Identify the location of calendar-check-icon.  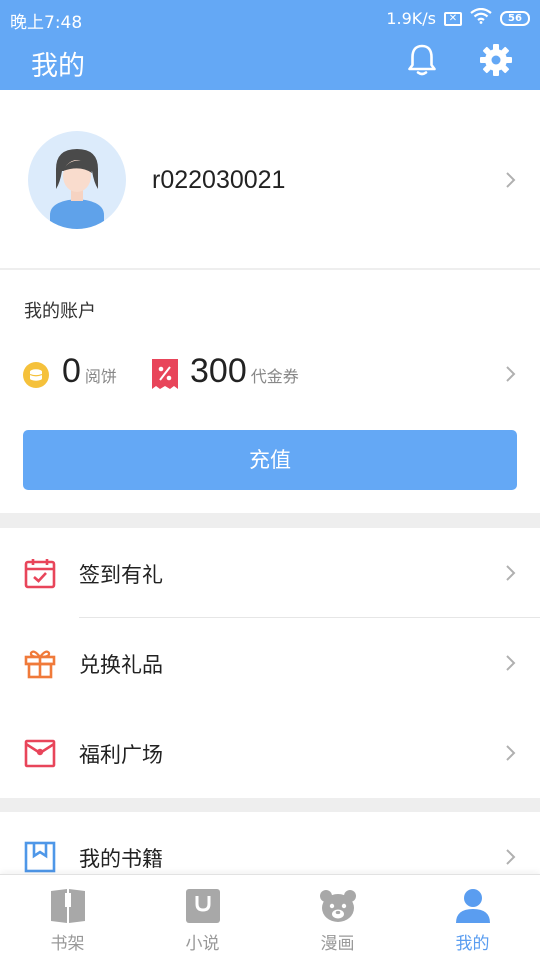
(40, 574).